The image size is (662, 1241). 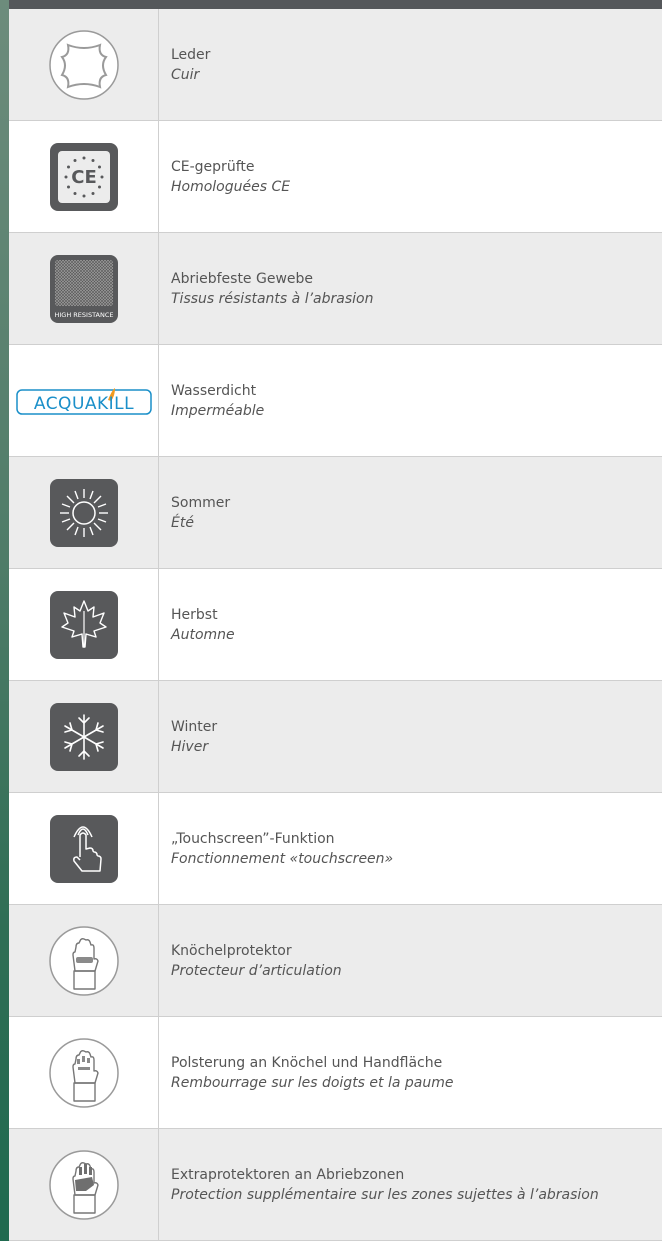 What do you see at coordinates (83, 404) in the screenshot?
I see `acquakill-label: ACQUAKILL` at bounding box center [83, 404].